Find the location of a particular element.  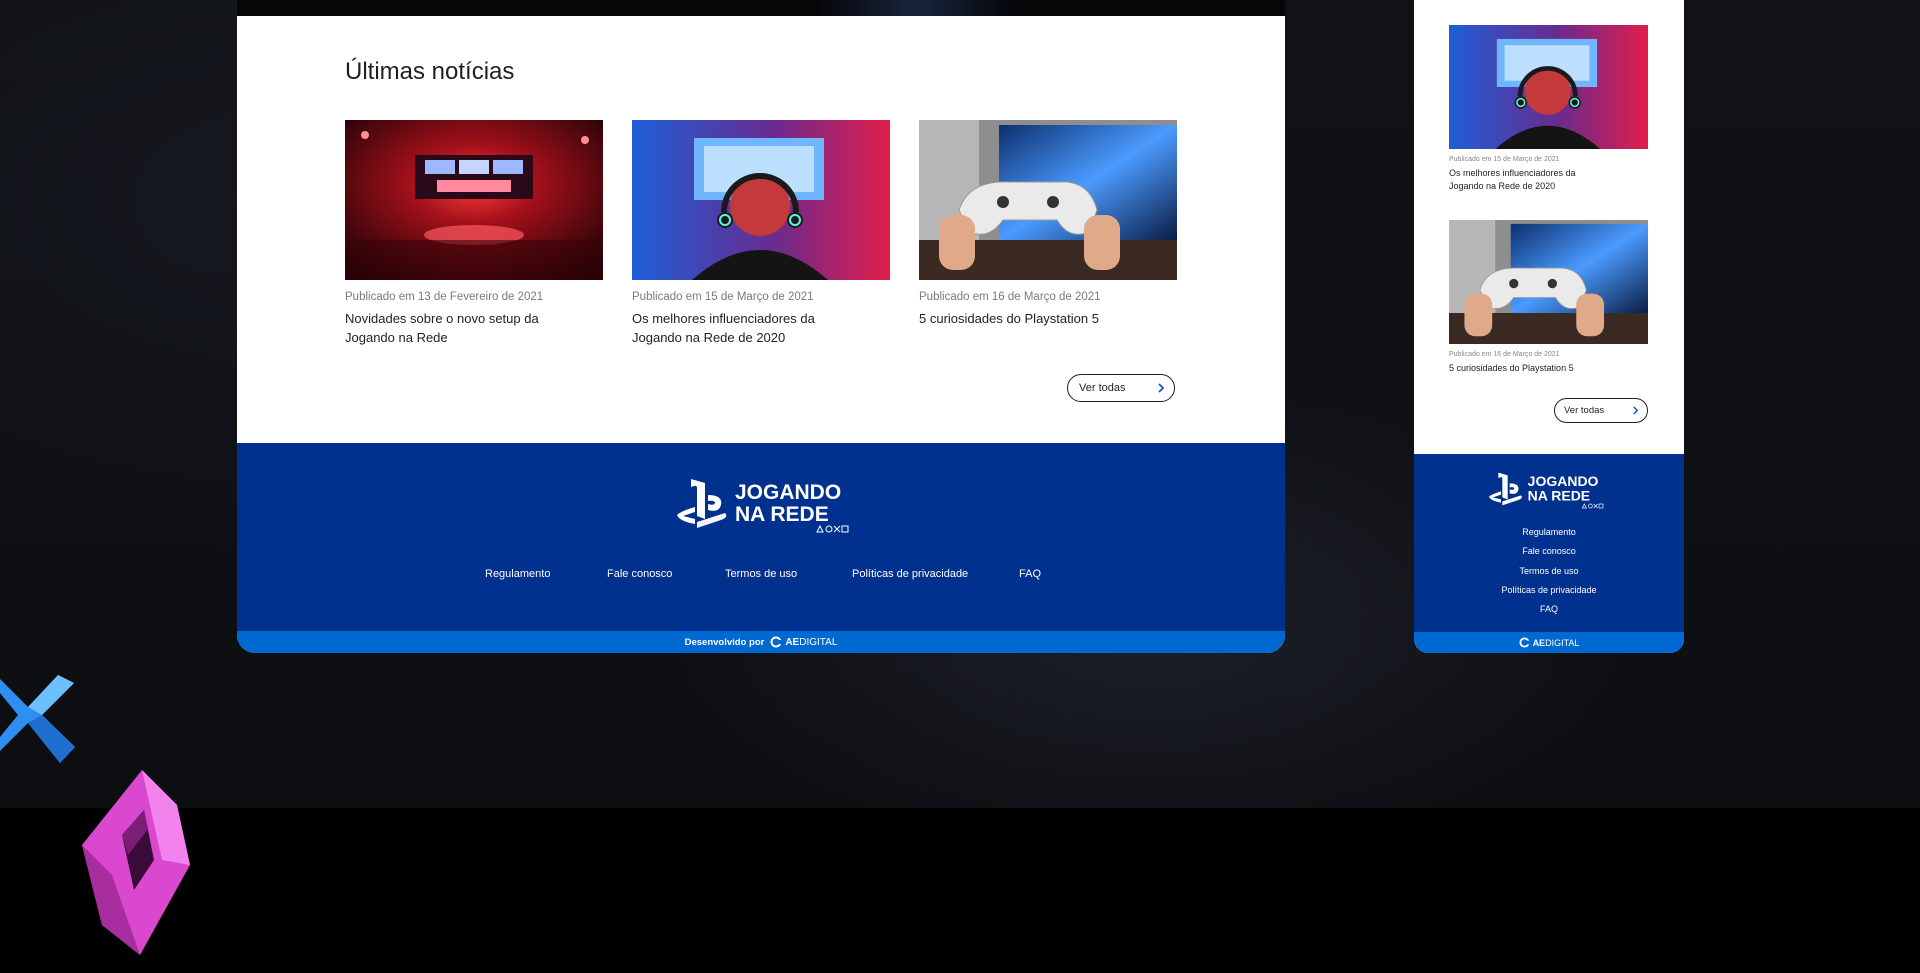

developer-bar: Desenvolvido por AEDIGITAL is located at coordinates (761, 642).